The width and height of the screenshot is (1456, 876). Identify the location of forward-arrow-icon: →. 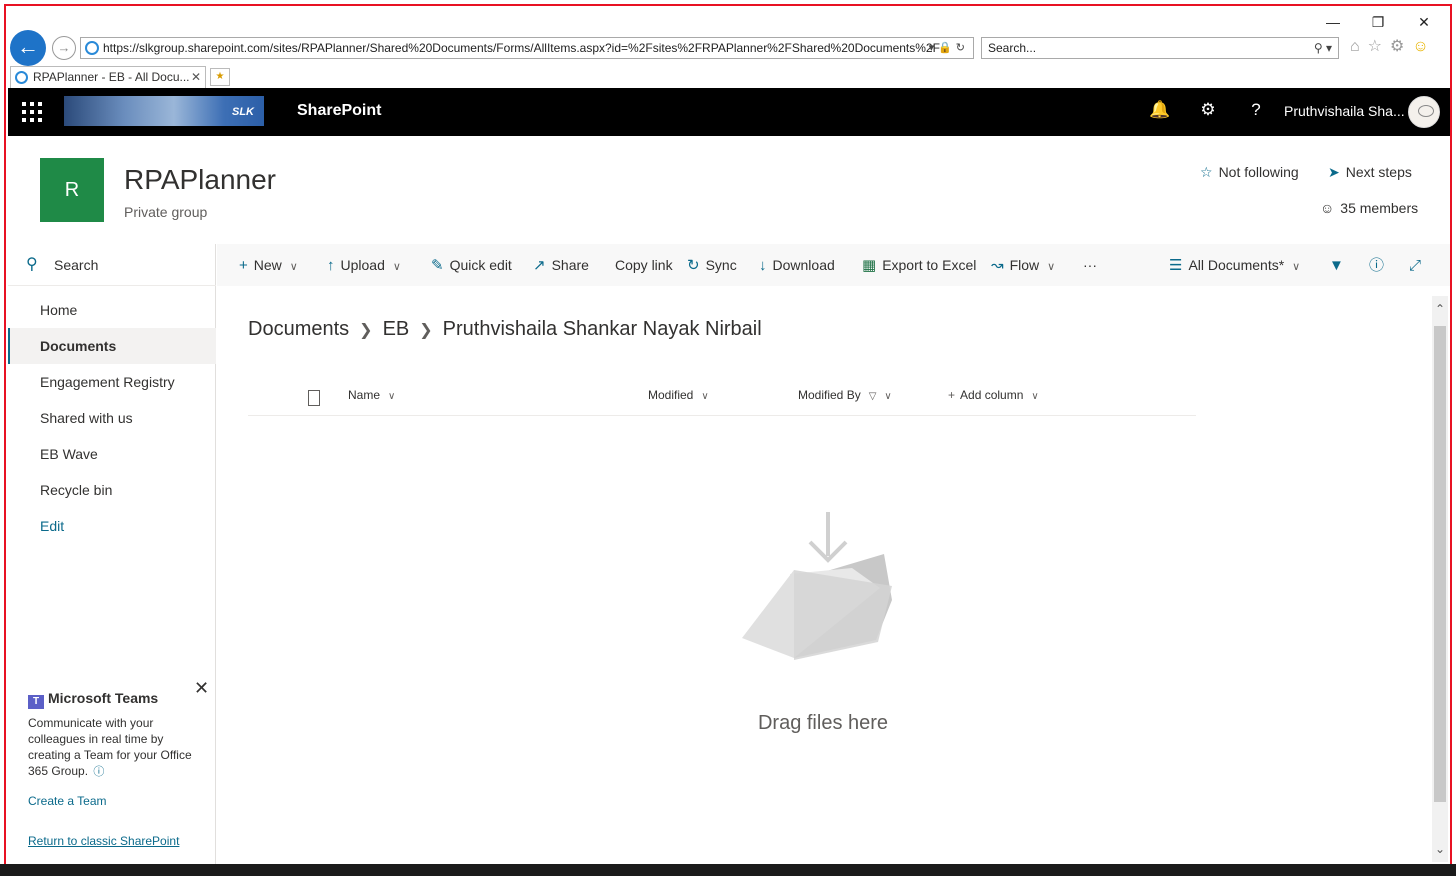
(64, 48).